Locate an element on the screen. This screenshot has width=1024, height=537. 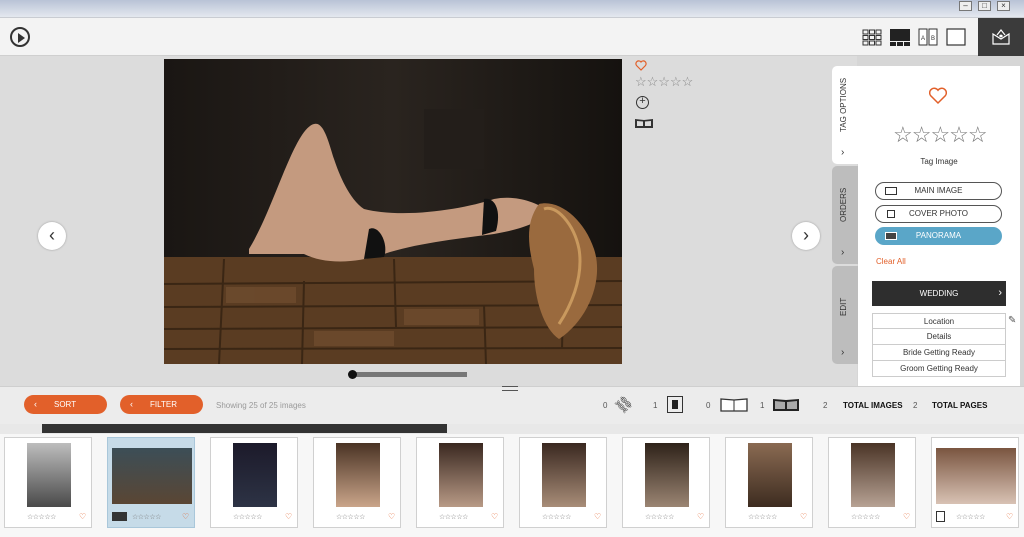
subcategory-item: Groom Getting Ready is located at coordinates (939, 369).